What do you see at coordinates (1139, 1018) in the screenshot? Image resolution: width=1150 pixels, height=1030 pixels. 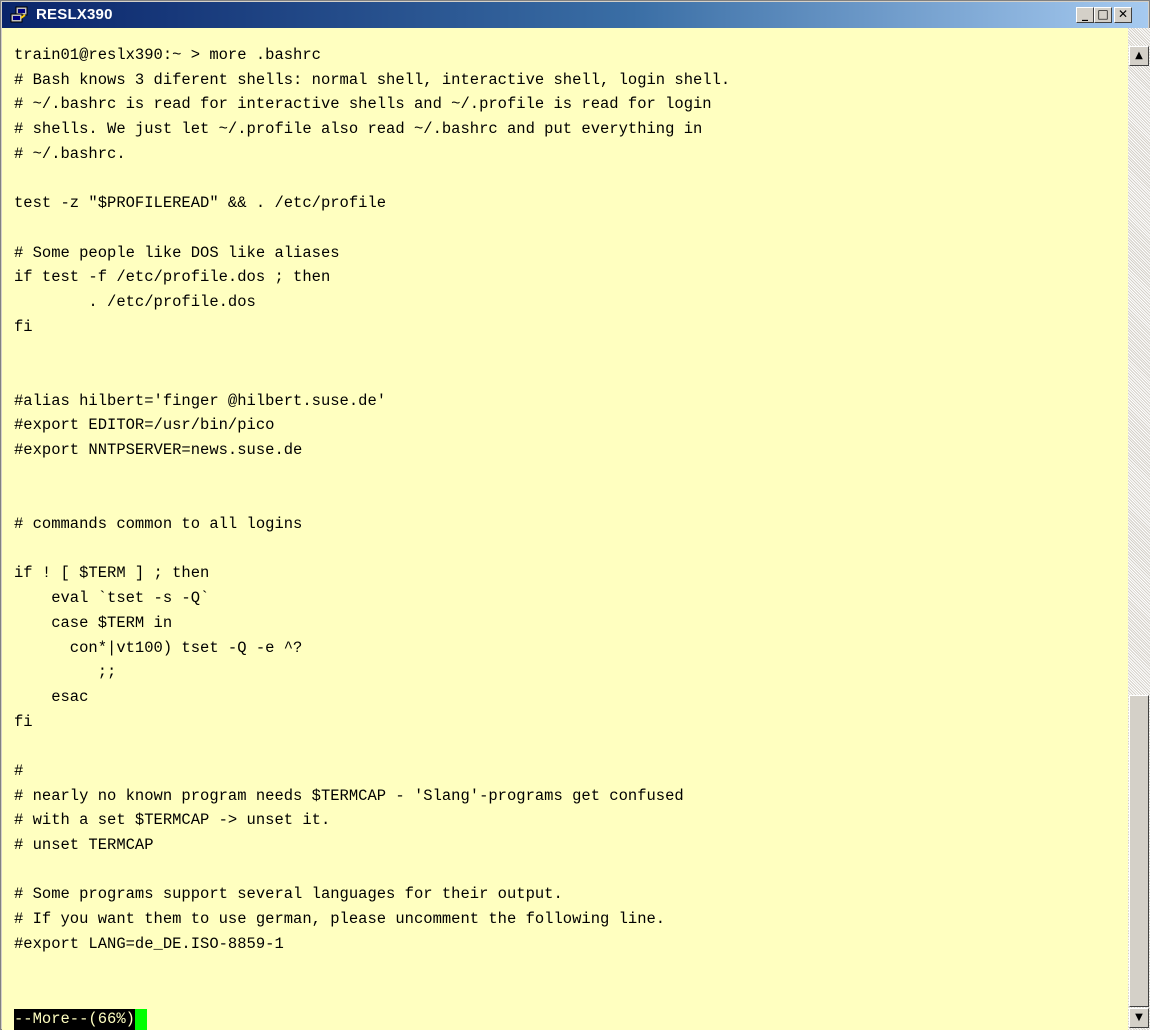 I see `scroll-down-arrow-icon: ▼` at bounding box center [1139, 1018].